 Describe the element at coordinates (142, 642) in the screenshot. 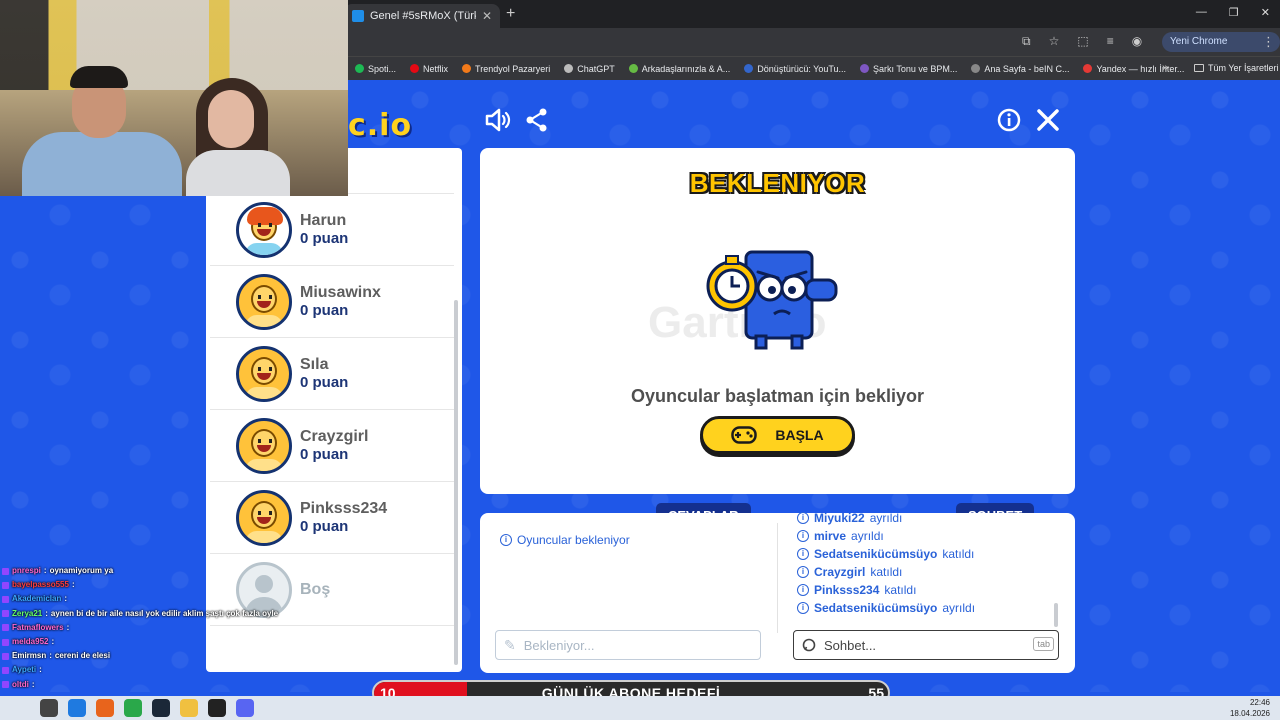

I see `stream-chat-message: melda952:` at that location.